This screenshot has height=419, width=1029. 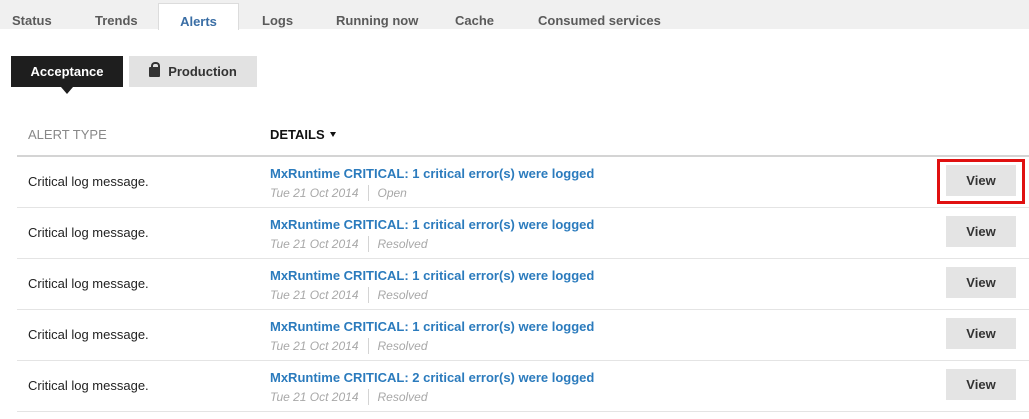 I want to click on tab-status: Status, so click(x=32, y=14).